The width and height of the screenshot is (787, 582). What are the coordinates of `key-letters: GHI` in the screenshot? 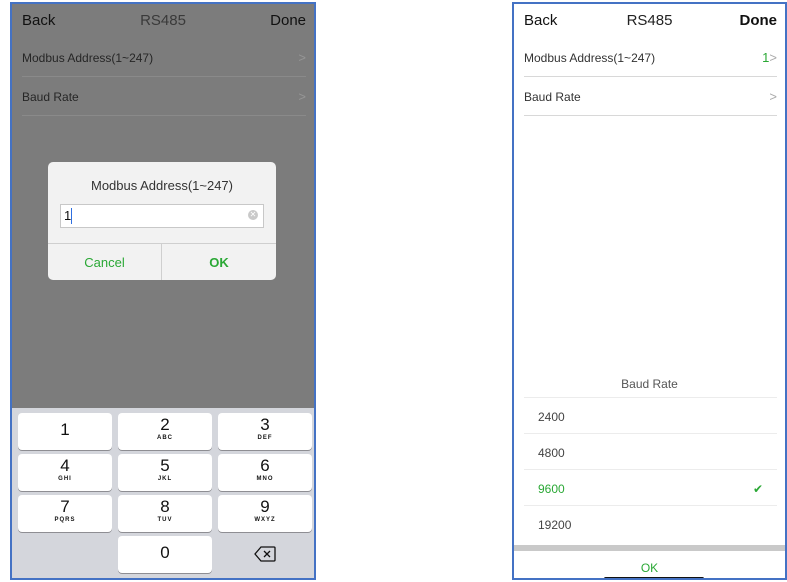 It's located at (65, 479).